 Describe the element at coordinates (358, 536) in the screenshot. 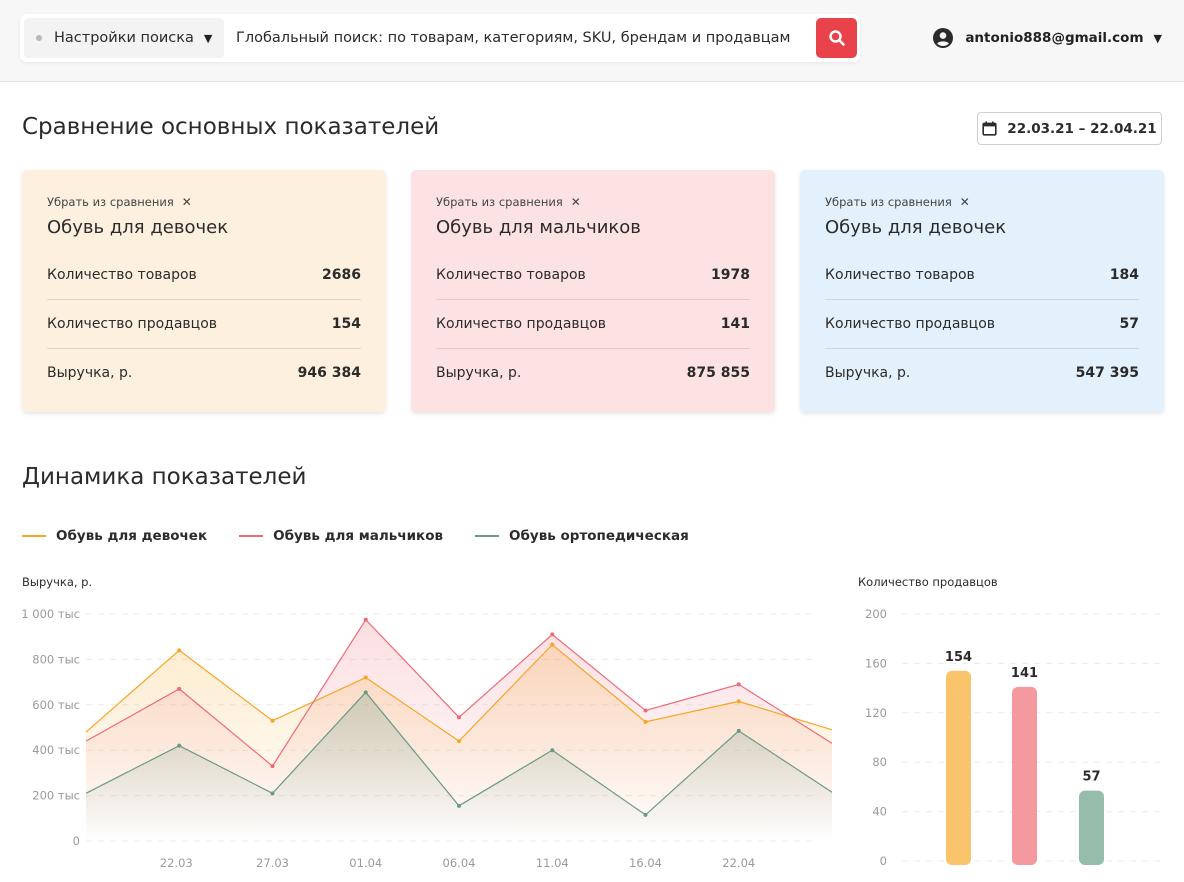

I see `legend-label: Обувь для мальчиков` at that location.